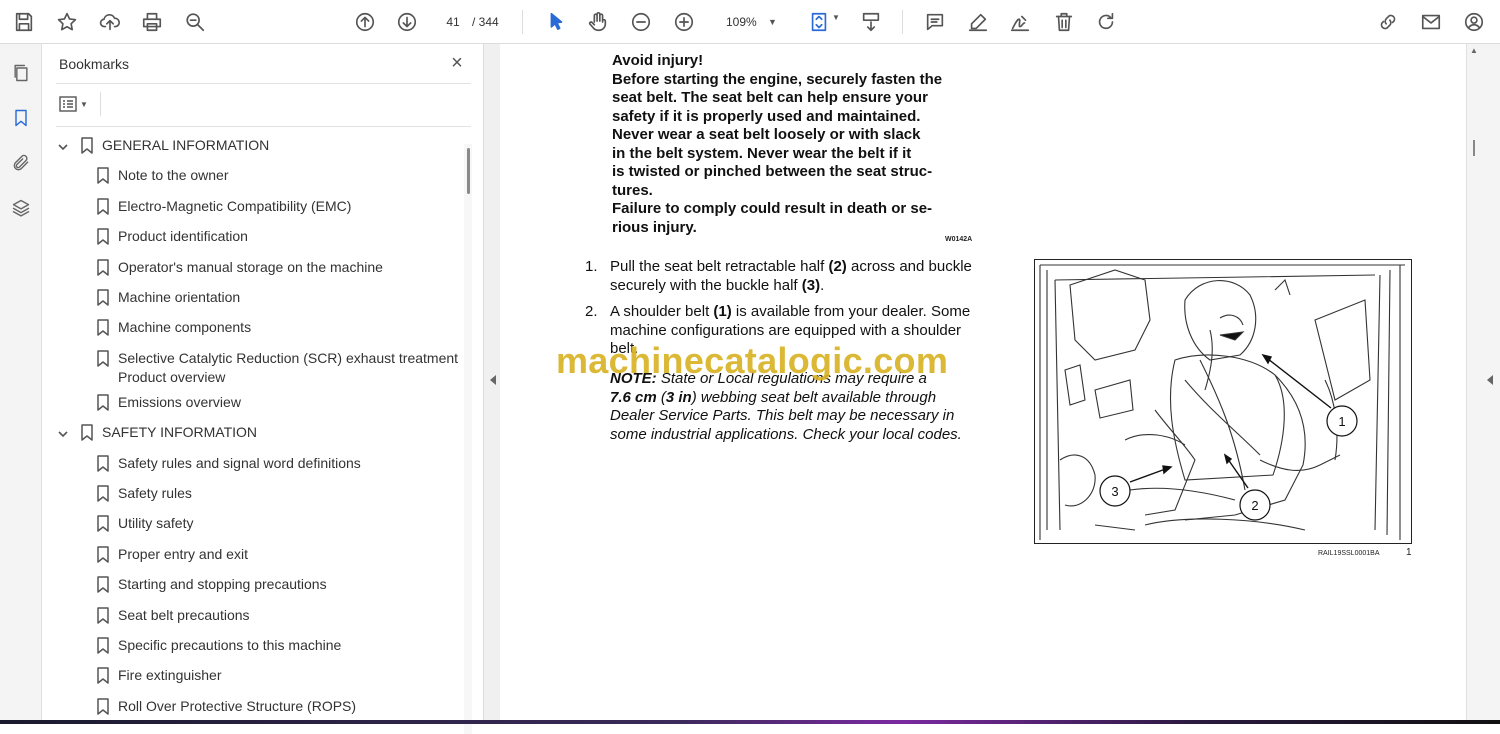 The height and width of the screenshot is (734, 1500). Describe the element at coordinates (1228, 463) in the screenshot. I see `figure-callouts: 1 2 3` at that location.